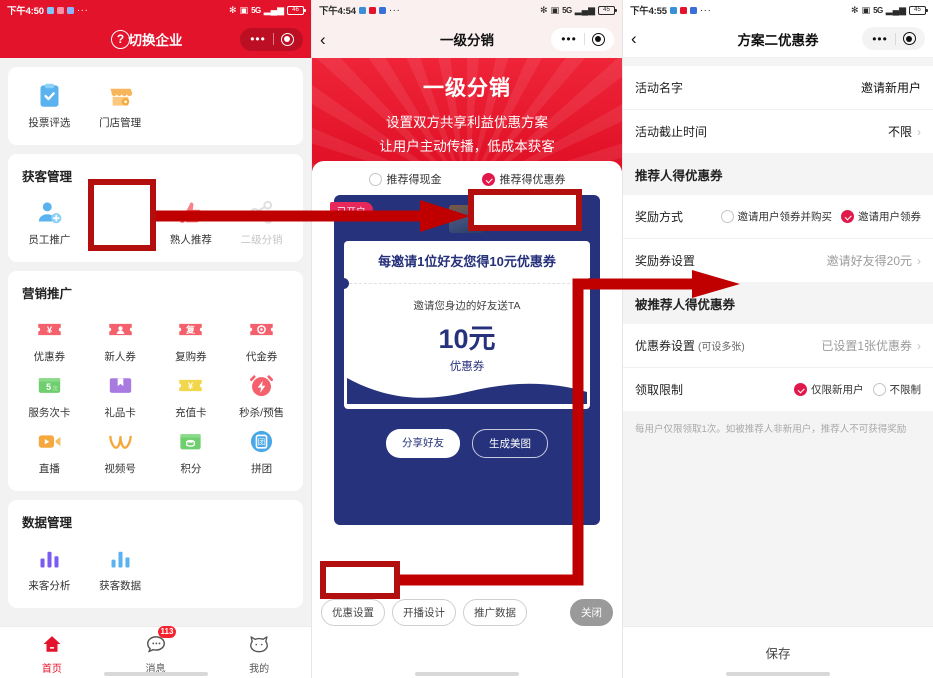 The width and height of the screenshot is (933, 678). What do you see at coordinates (778, 131) in the screenshot?
I see `row-activity-deadline: 活动截止时间 不限 ›` at bounding box center [778, 131].